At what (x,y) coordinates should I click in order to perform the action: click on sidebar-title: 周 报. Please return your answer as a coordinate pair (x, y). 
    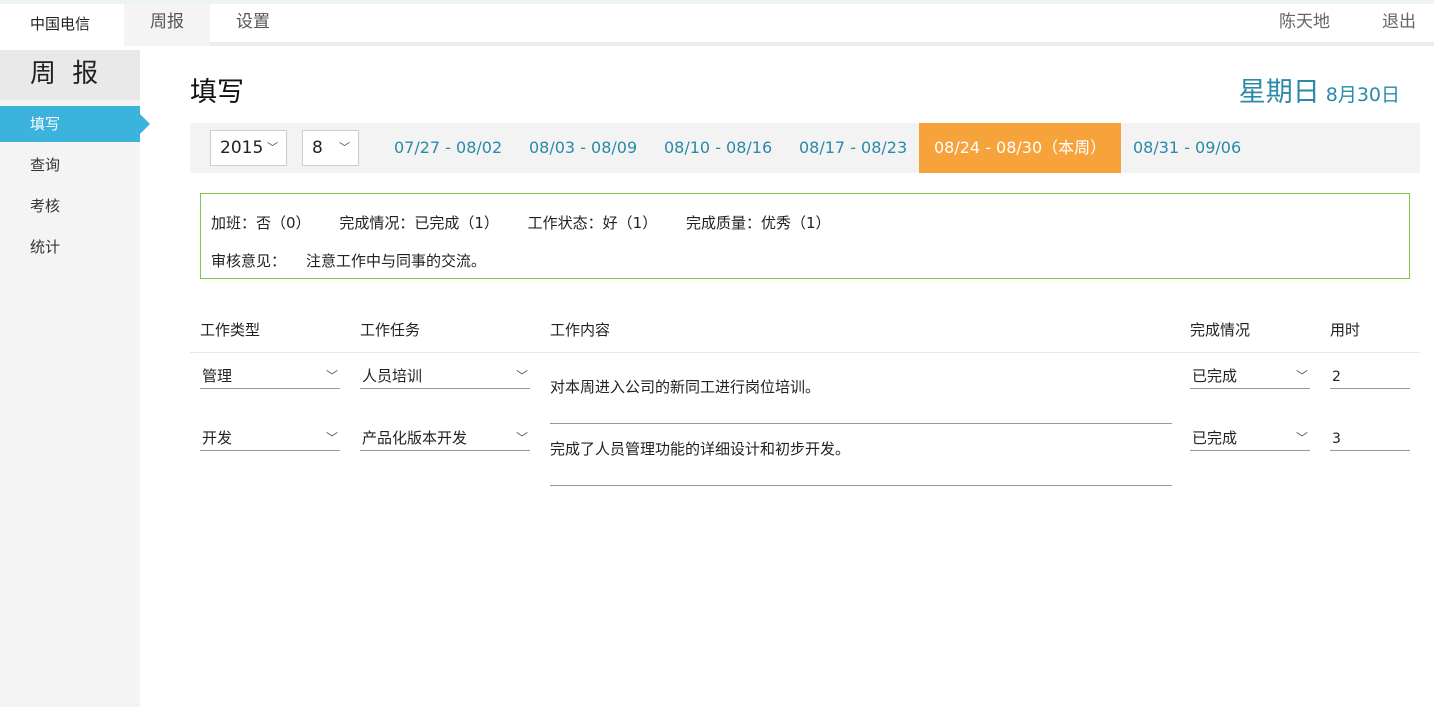
    Looking at the image, I should click on (70, 75).